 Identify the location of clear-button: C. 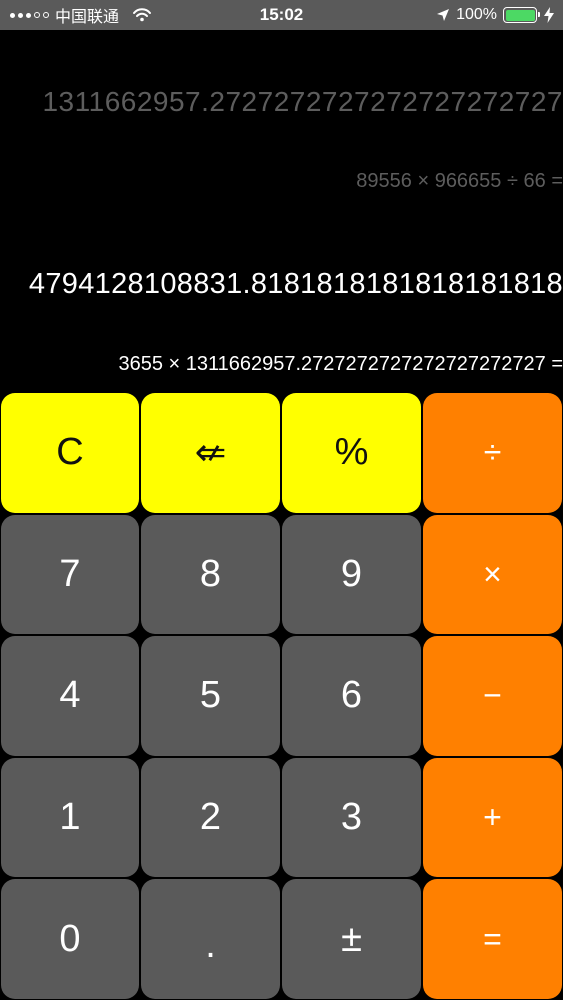
(70, 453).